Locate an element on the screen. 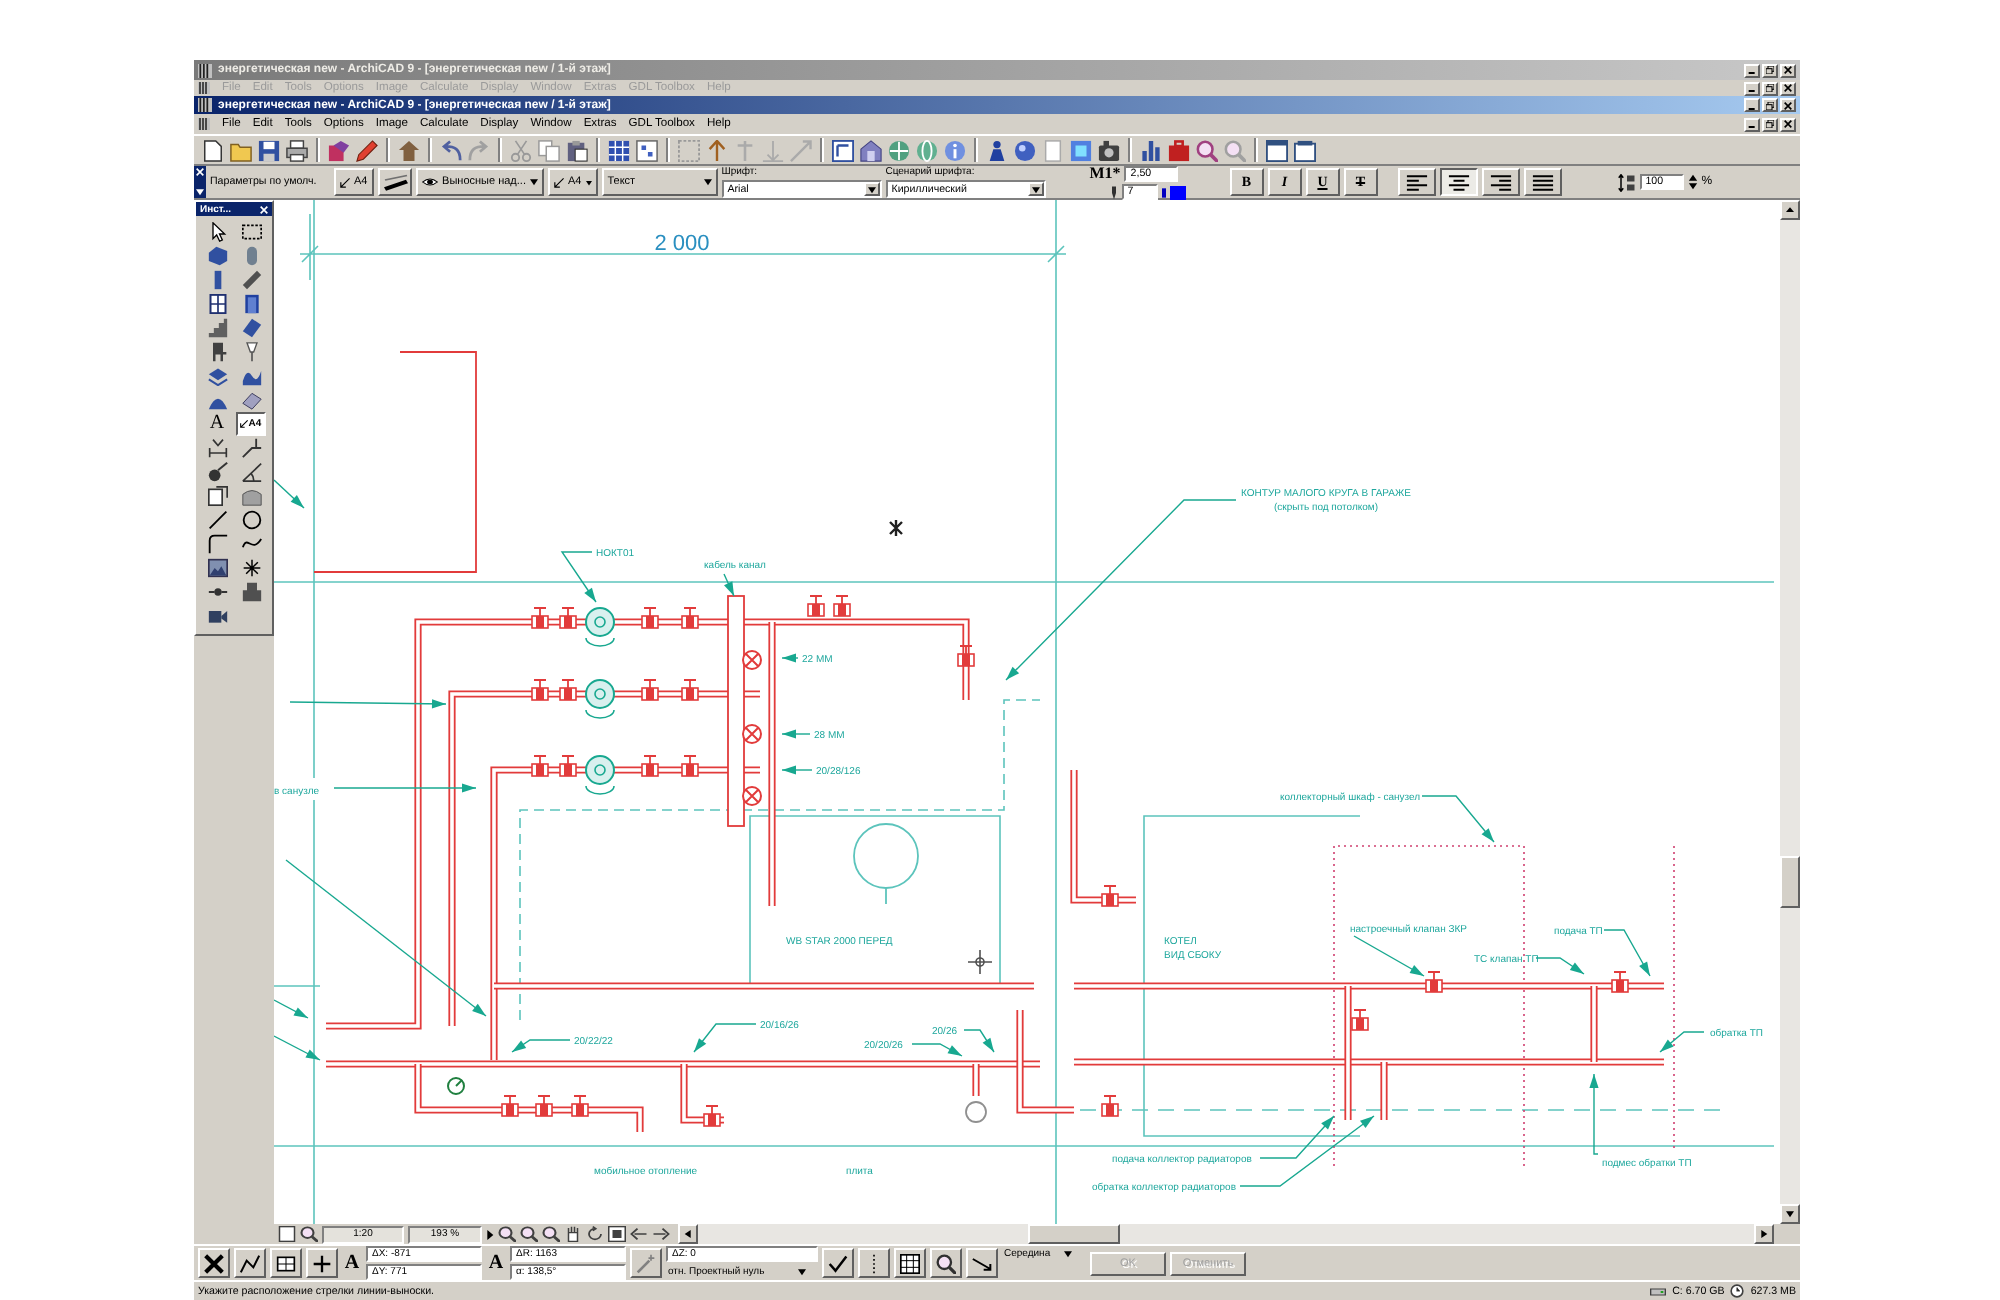 Image resolution: width=2000 pixels, height=1300 pixels. save-icon is located at coordinates (269, 150).